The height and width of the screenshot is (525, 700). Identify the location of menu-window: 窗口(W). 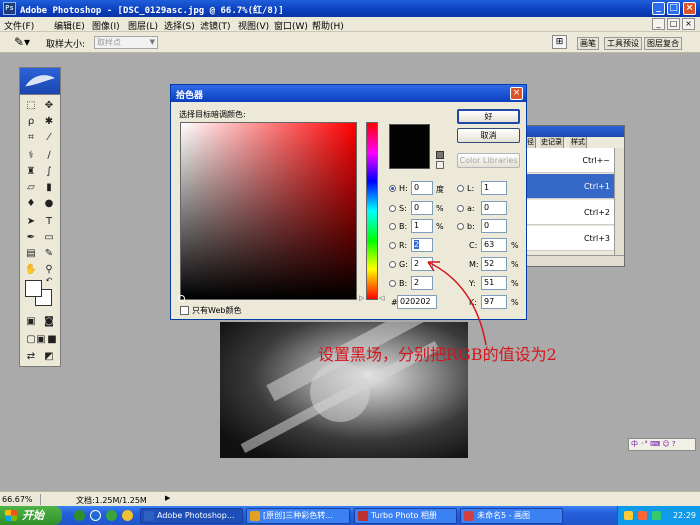
(291, 25).